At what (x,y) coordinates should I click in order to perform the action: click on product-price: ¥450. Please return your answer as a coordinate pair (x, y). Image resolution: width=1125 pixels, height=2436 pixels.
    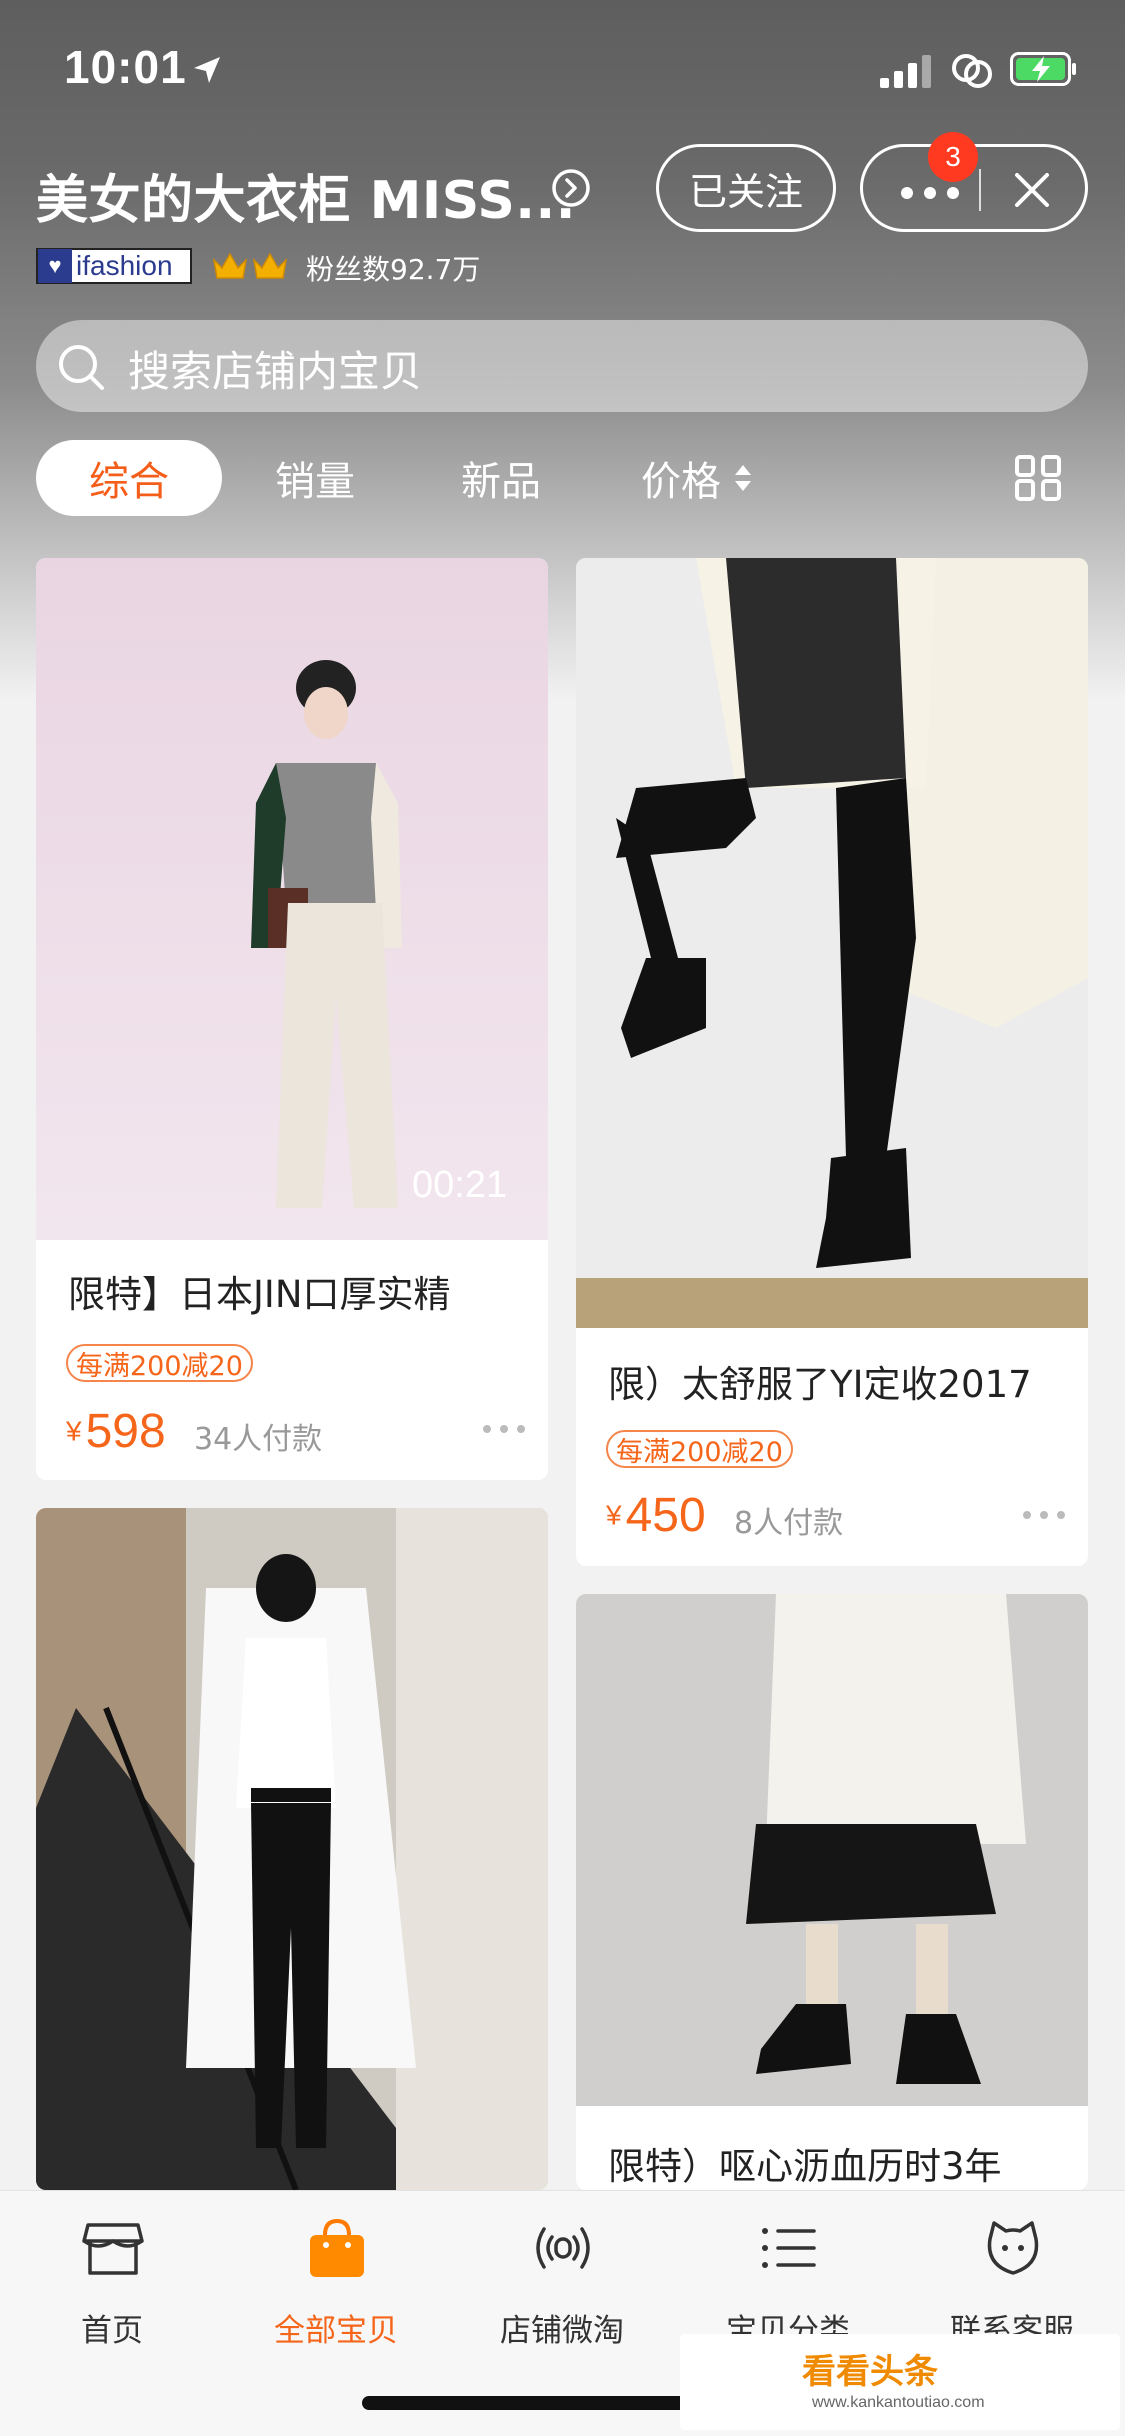
    Looking at the image, I should click on (656, 1515).